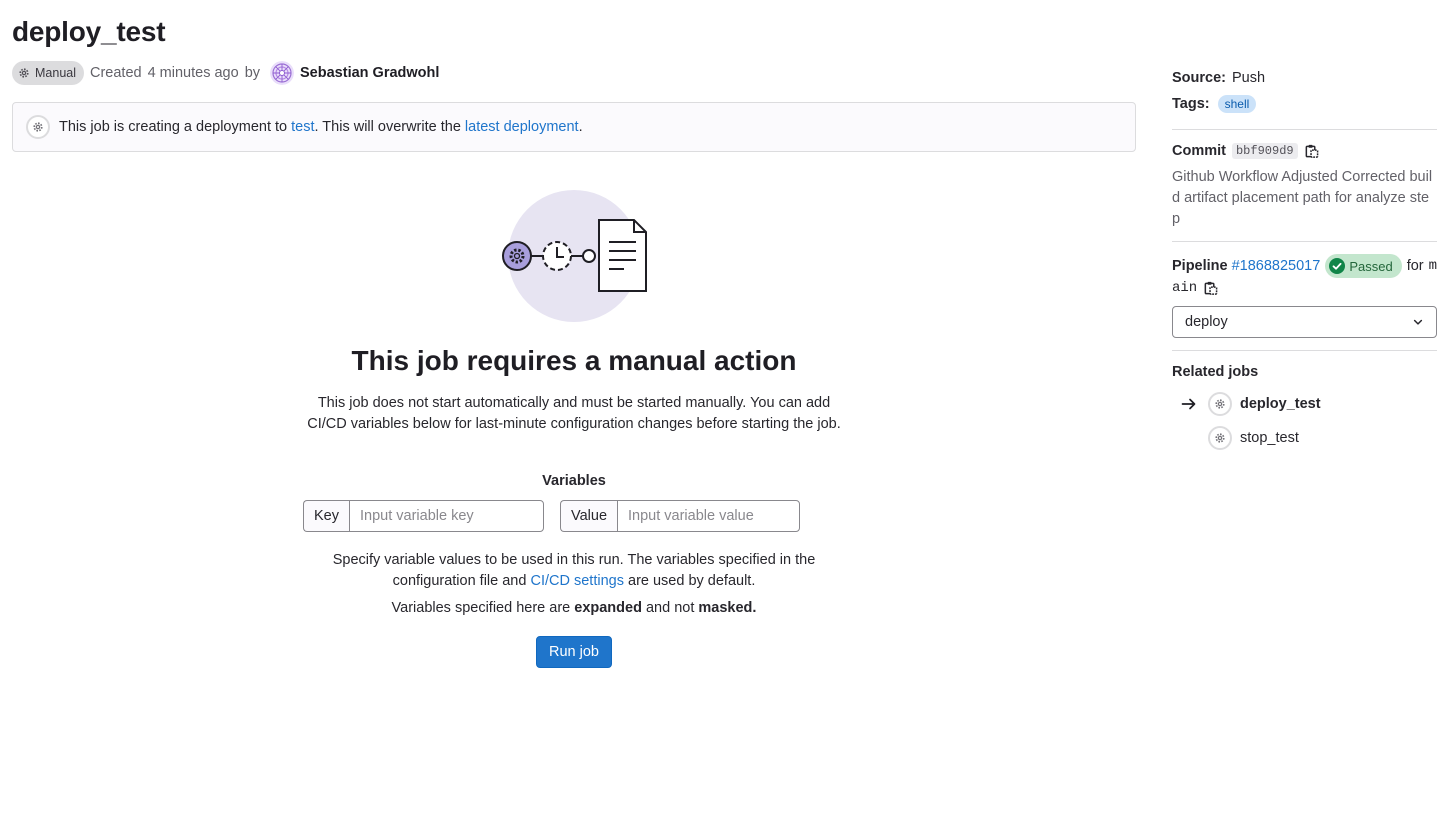  I want to click on latest-deployment-link: latest deployment, so click(522, 127).